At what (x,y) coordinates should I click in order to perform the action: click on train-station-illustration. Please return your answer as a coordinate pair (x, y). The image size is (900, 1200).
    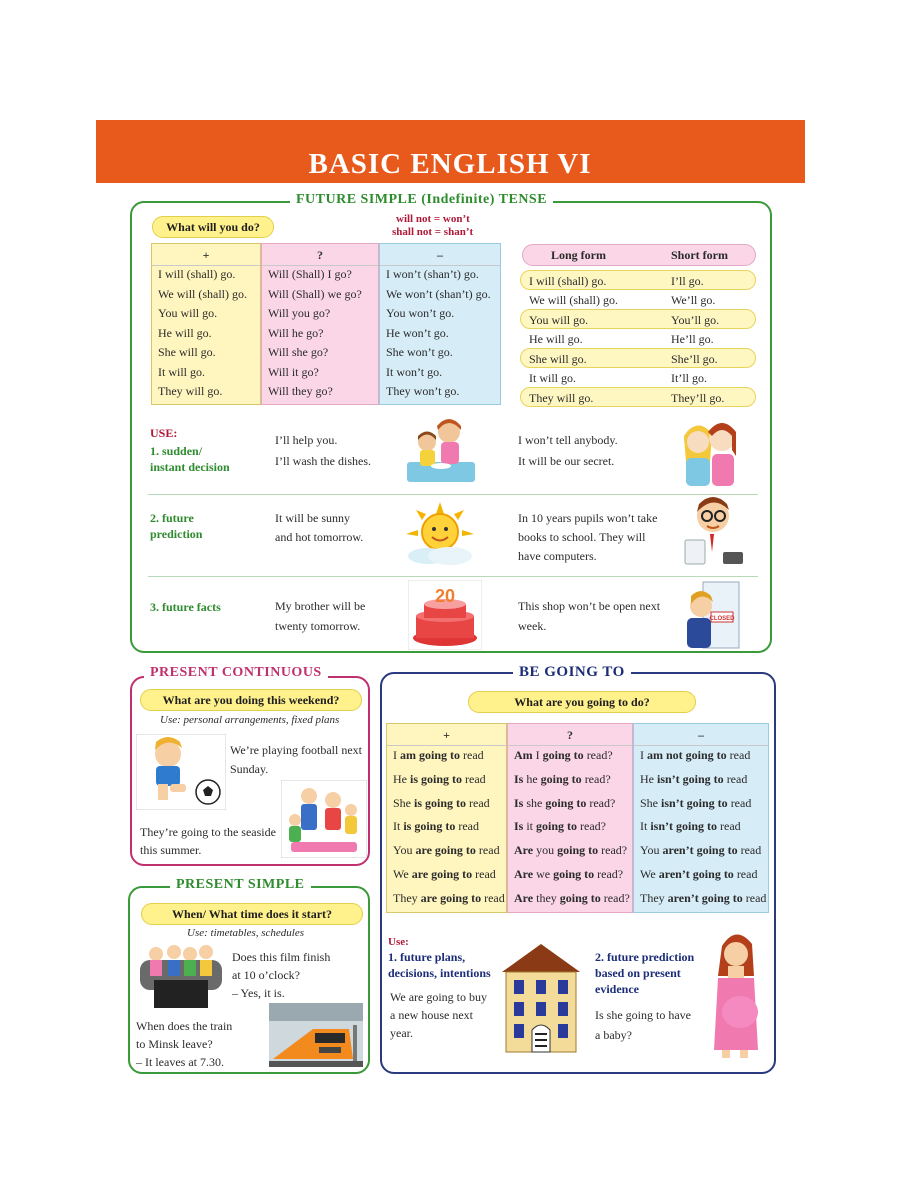
    Looking at the image, I should click on (316, 1035).